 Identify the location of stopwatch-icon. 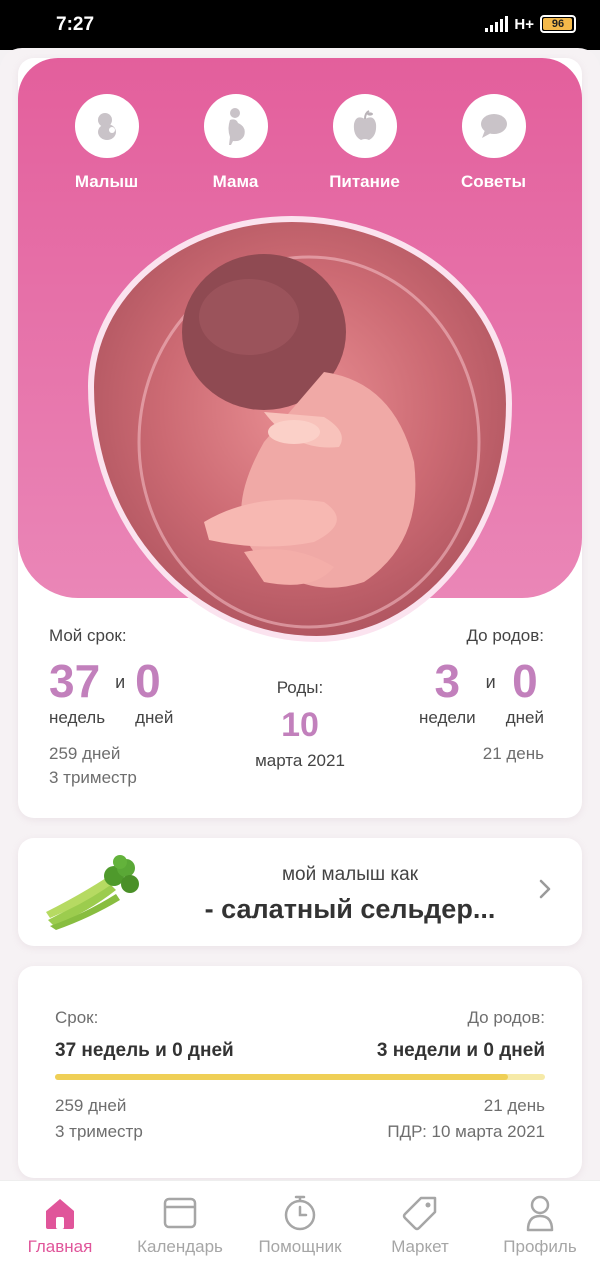
(300, 1213).